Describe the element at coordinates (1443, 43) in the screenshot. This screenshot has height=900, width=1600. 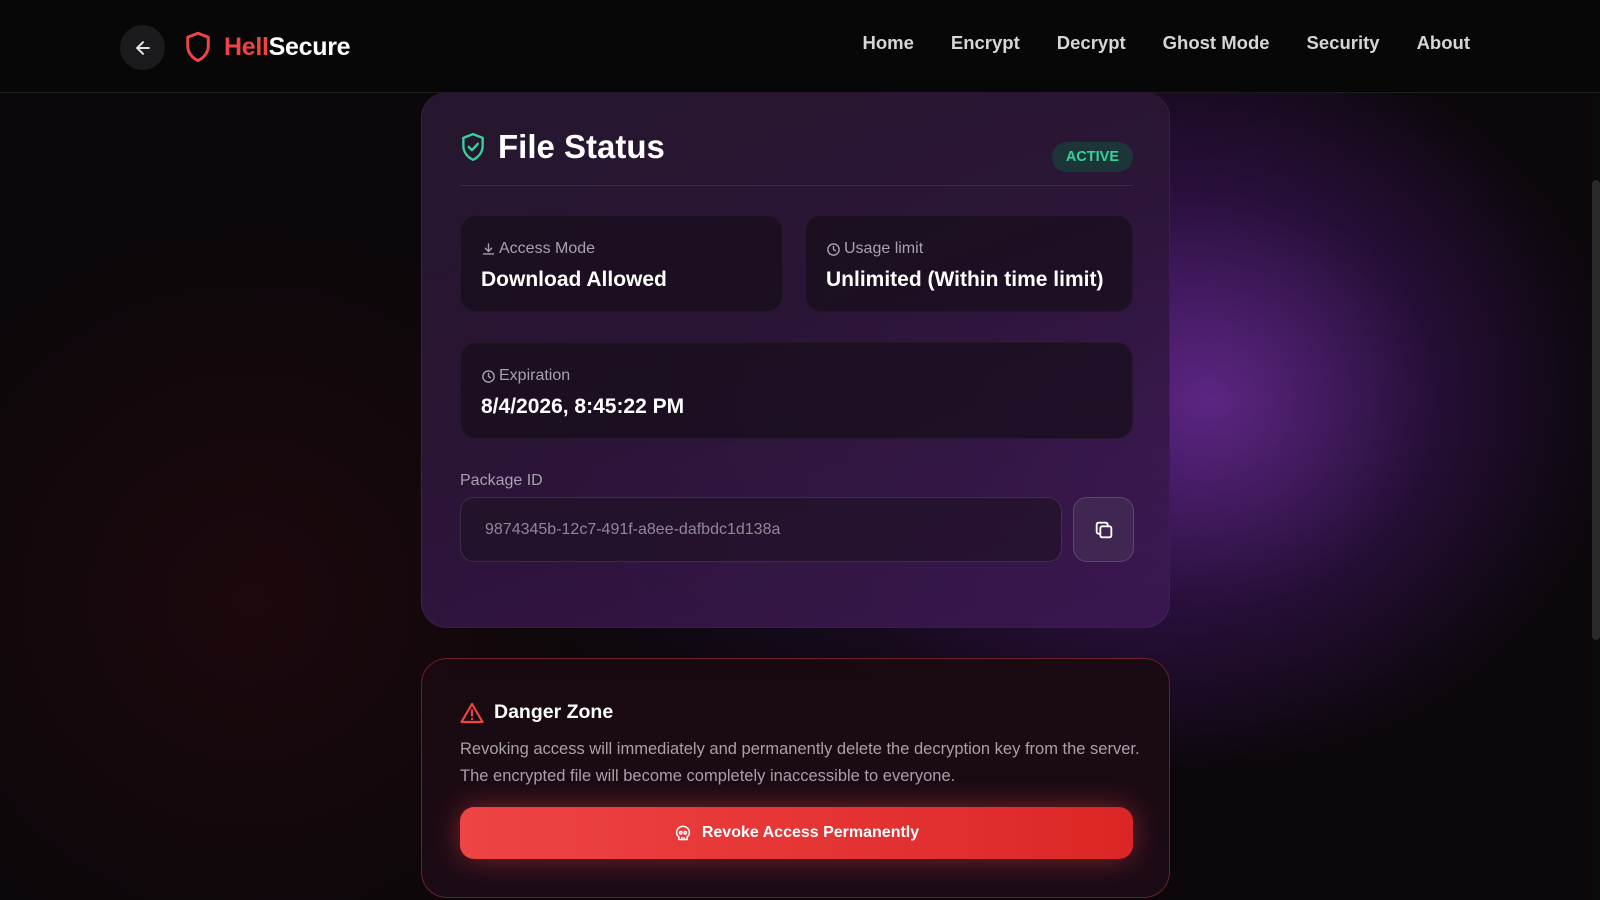
I see `nav-about: About` at that location.